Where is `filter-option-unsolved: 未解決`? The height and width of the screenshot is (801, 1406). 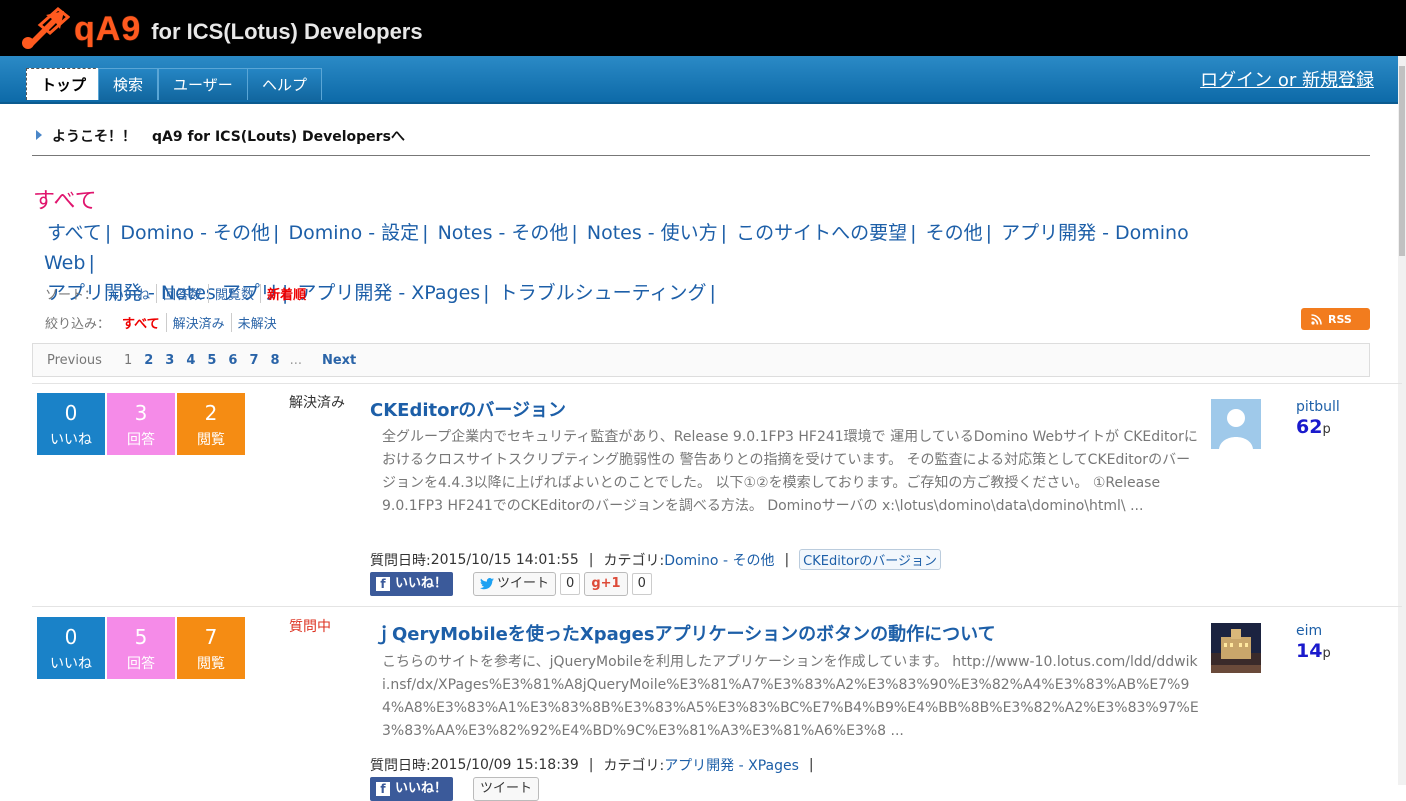 filter-option-unsolved: 未解決 is located at coordinates (257, 322).